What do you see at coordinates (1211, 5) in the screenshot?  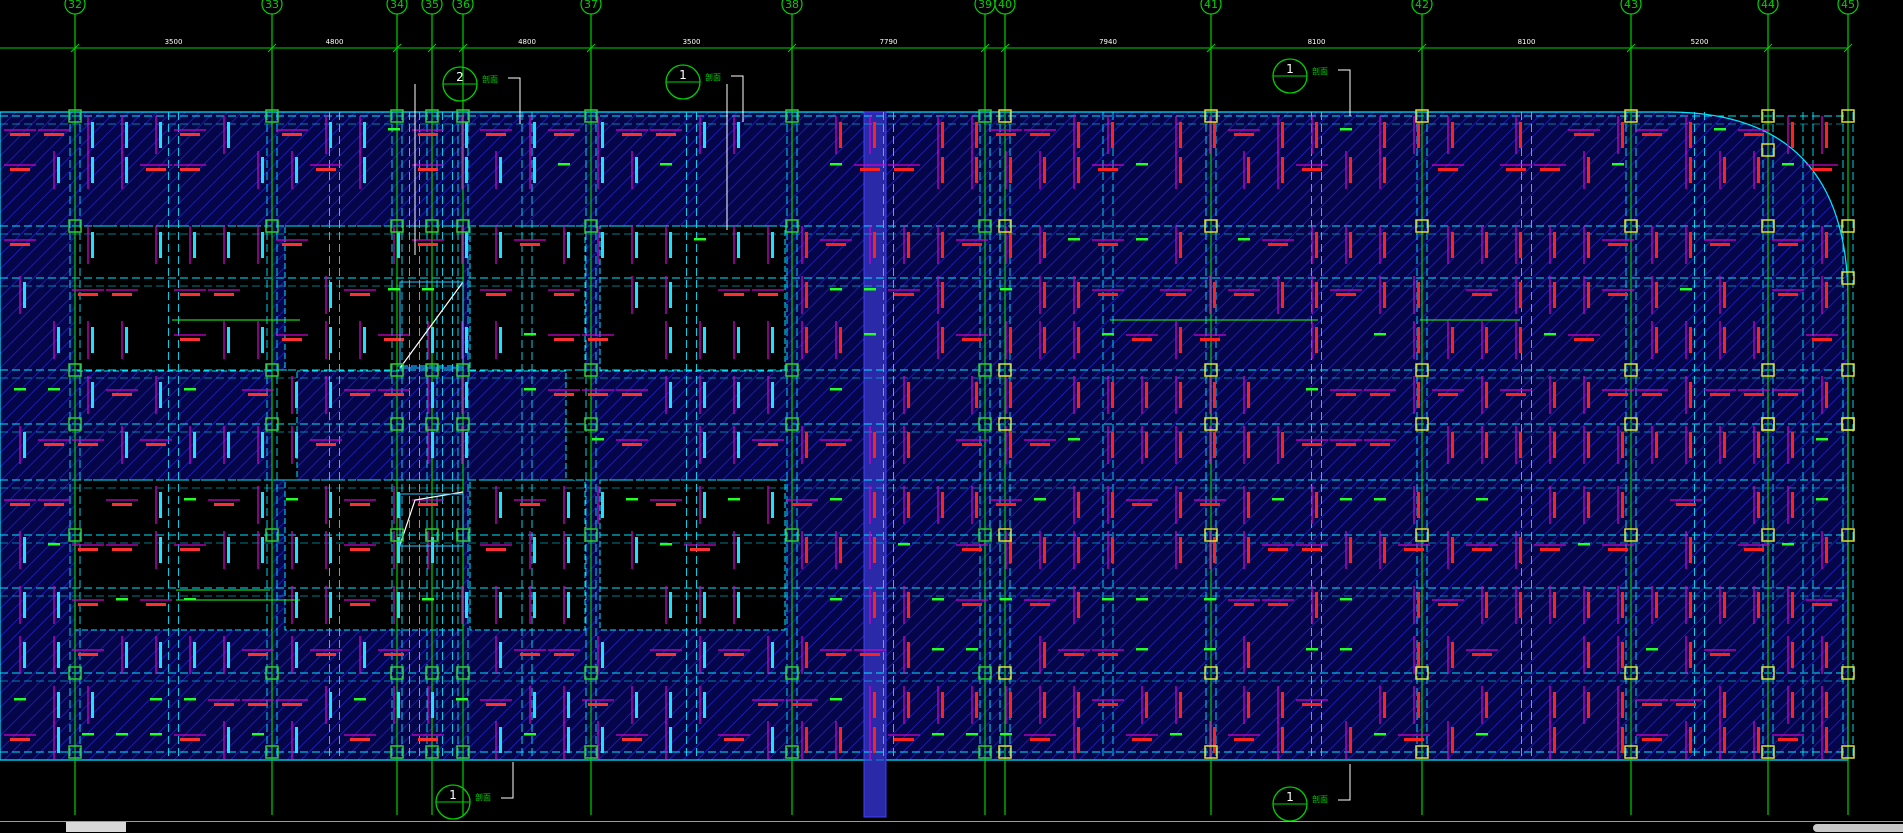 I see `axis-label: 41` at bounding box center [1211, 5].